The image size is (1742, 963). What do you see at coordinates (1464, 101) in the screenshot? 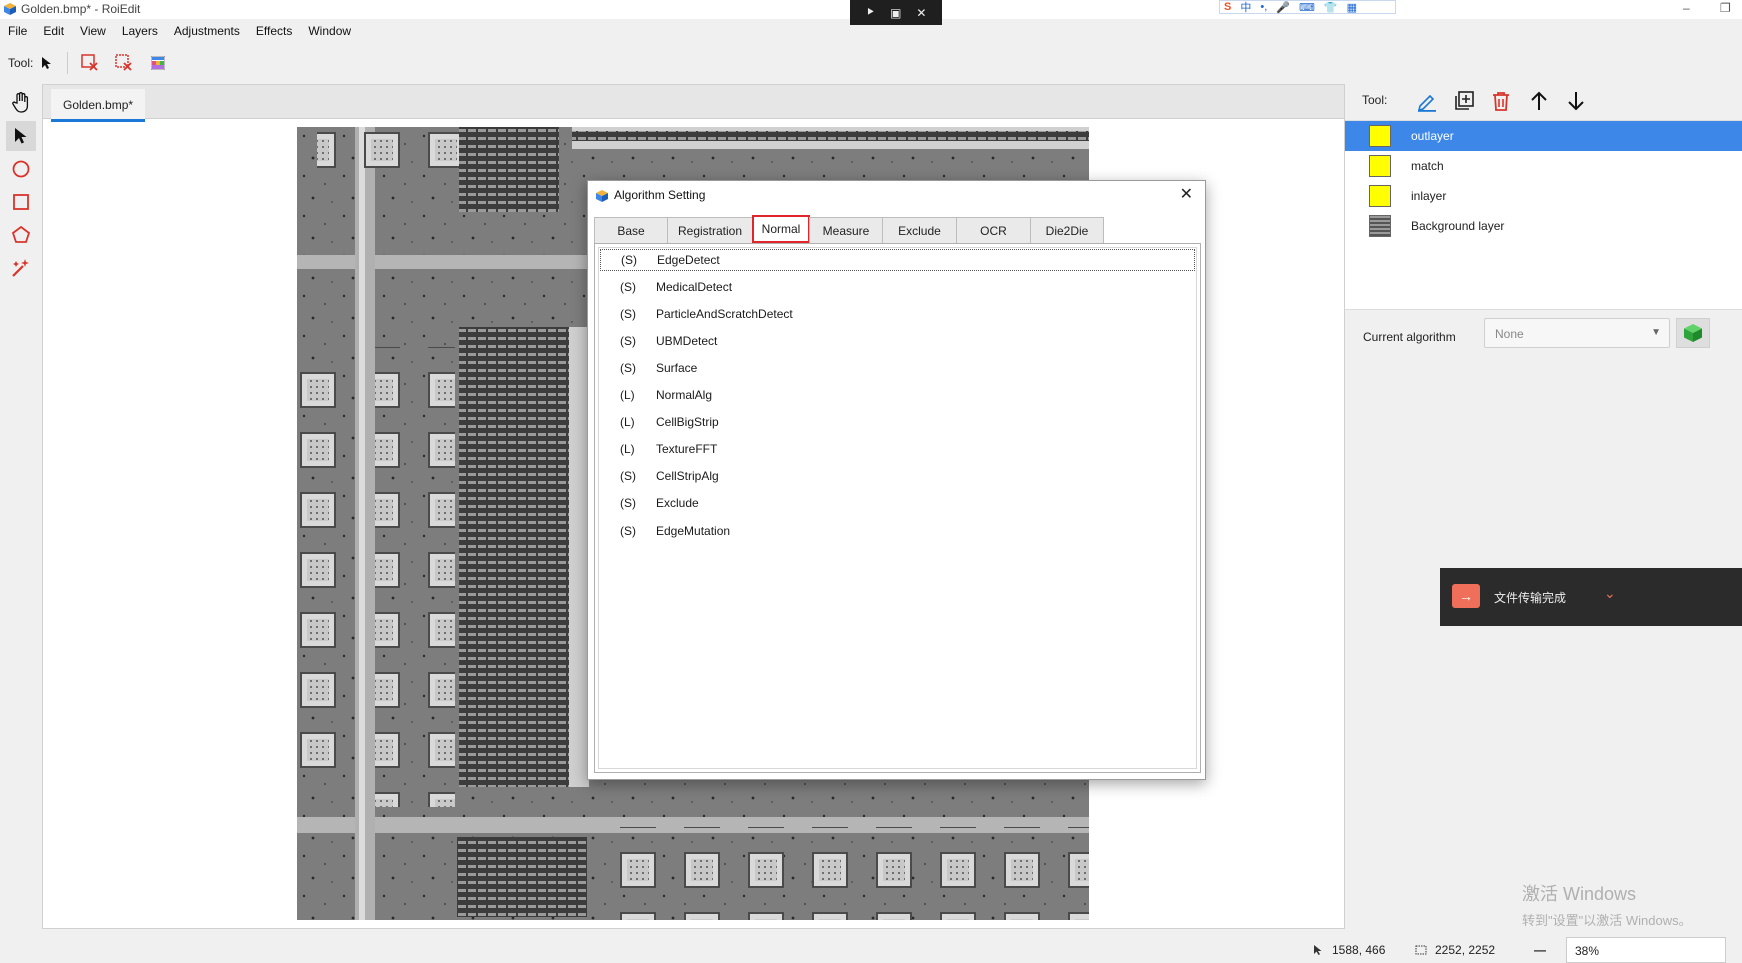
I see `duplicate-layer-icon` at bounding box center [1464, 101].